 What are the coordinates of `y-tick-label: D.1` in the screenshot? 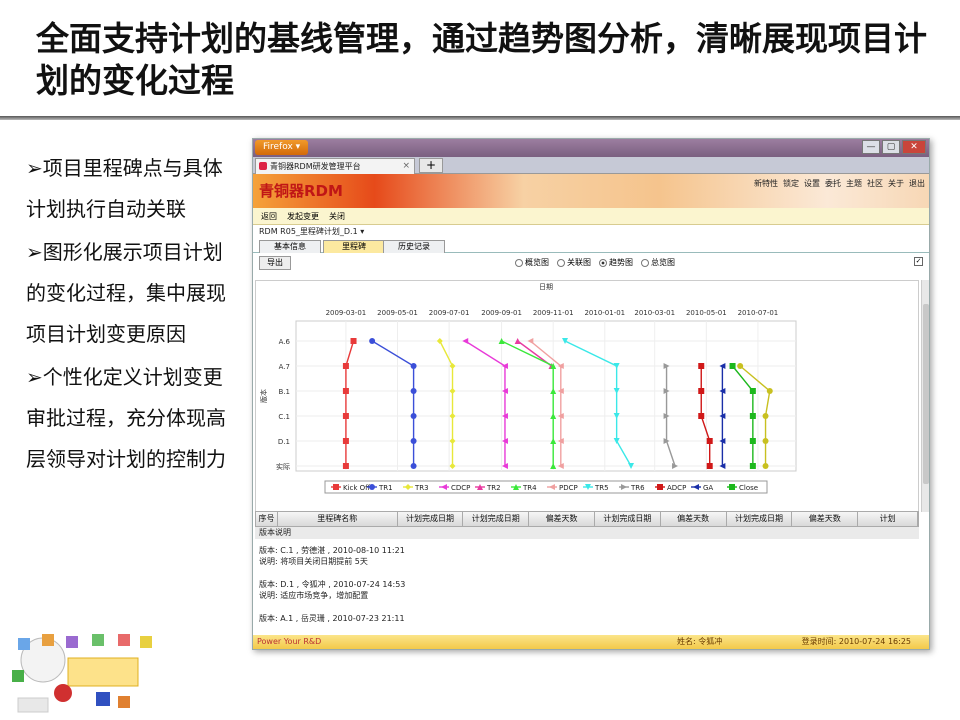 It's located at (284, 442).